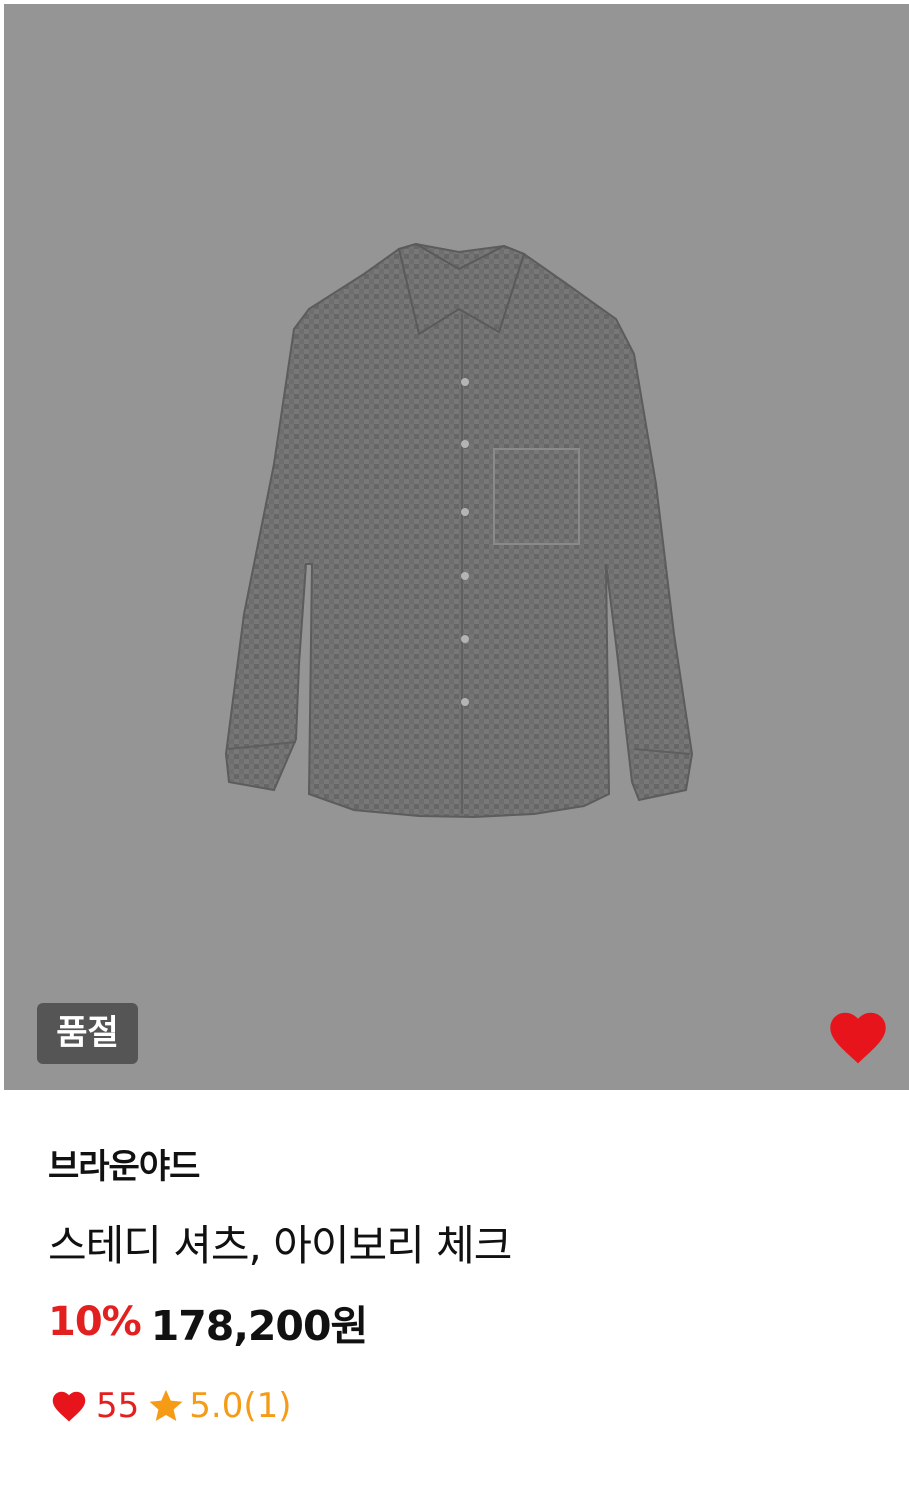 This screenshot has width=909, height=1500. I want to click on sale-price: 178,200원, so click(259, 1326).